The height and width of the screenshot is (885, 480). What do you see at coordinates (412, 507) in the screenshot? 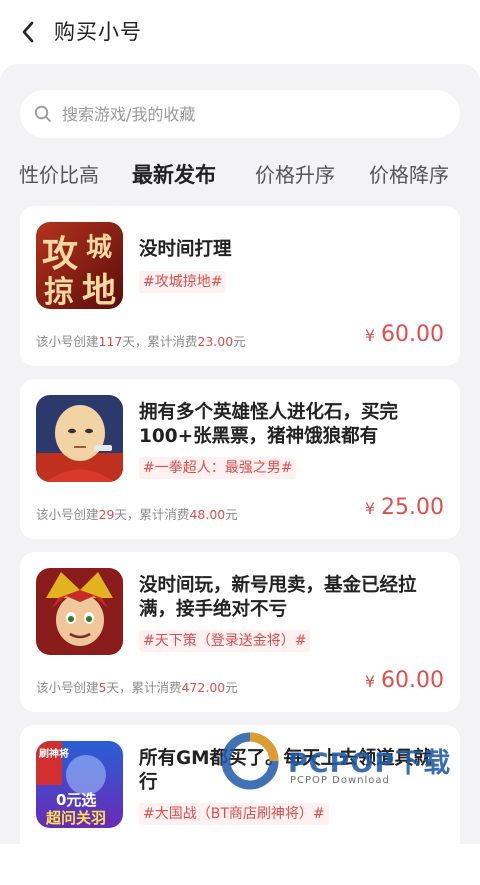
I see `price-value: 25.00` at bounding box center [412, 507].